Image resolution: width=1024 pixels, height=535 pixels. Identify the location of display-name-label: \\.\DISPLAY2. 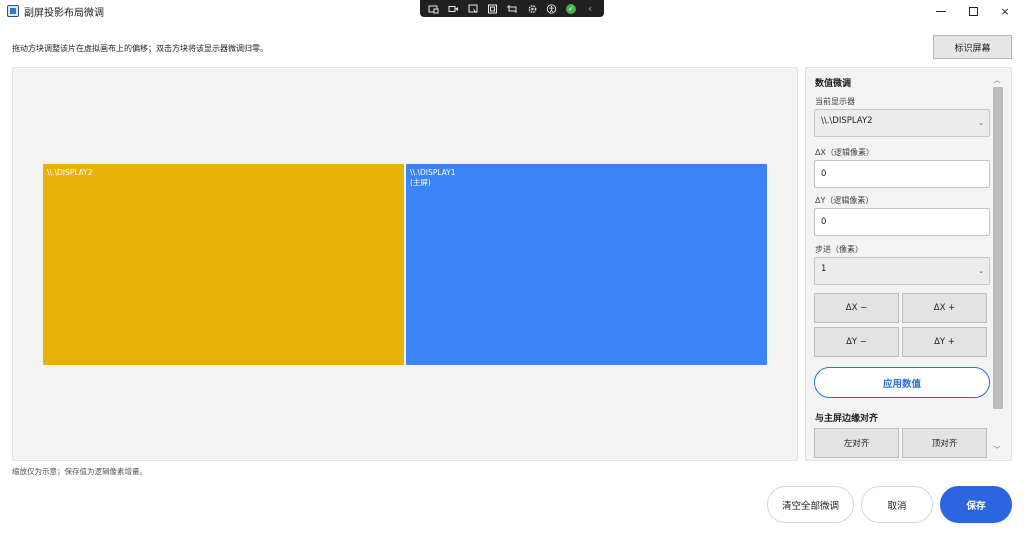
(70, 172).